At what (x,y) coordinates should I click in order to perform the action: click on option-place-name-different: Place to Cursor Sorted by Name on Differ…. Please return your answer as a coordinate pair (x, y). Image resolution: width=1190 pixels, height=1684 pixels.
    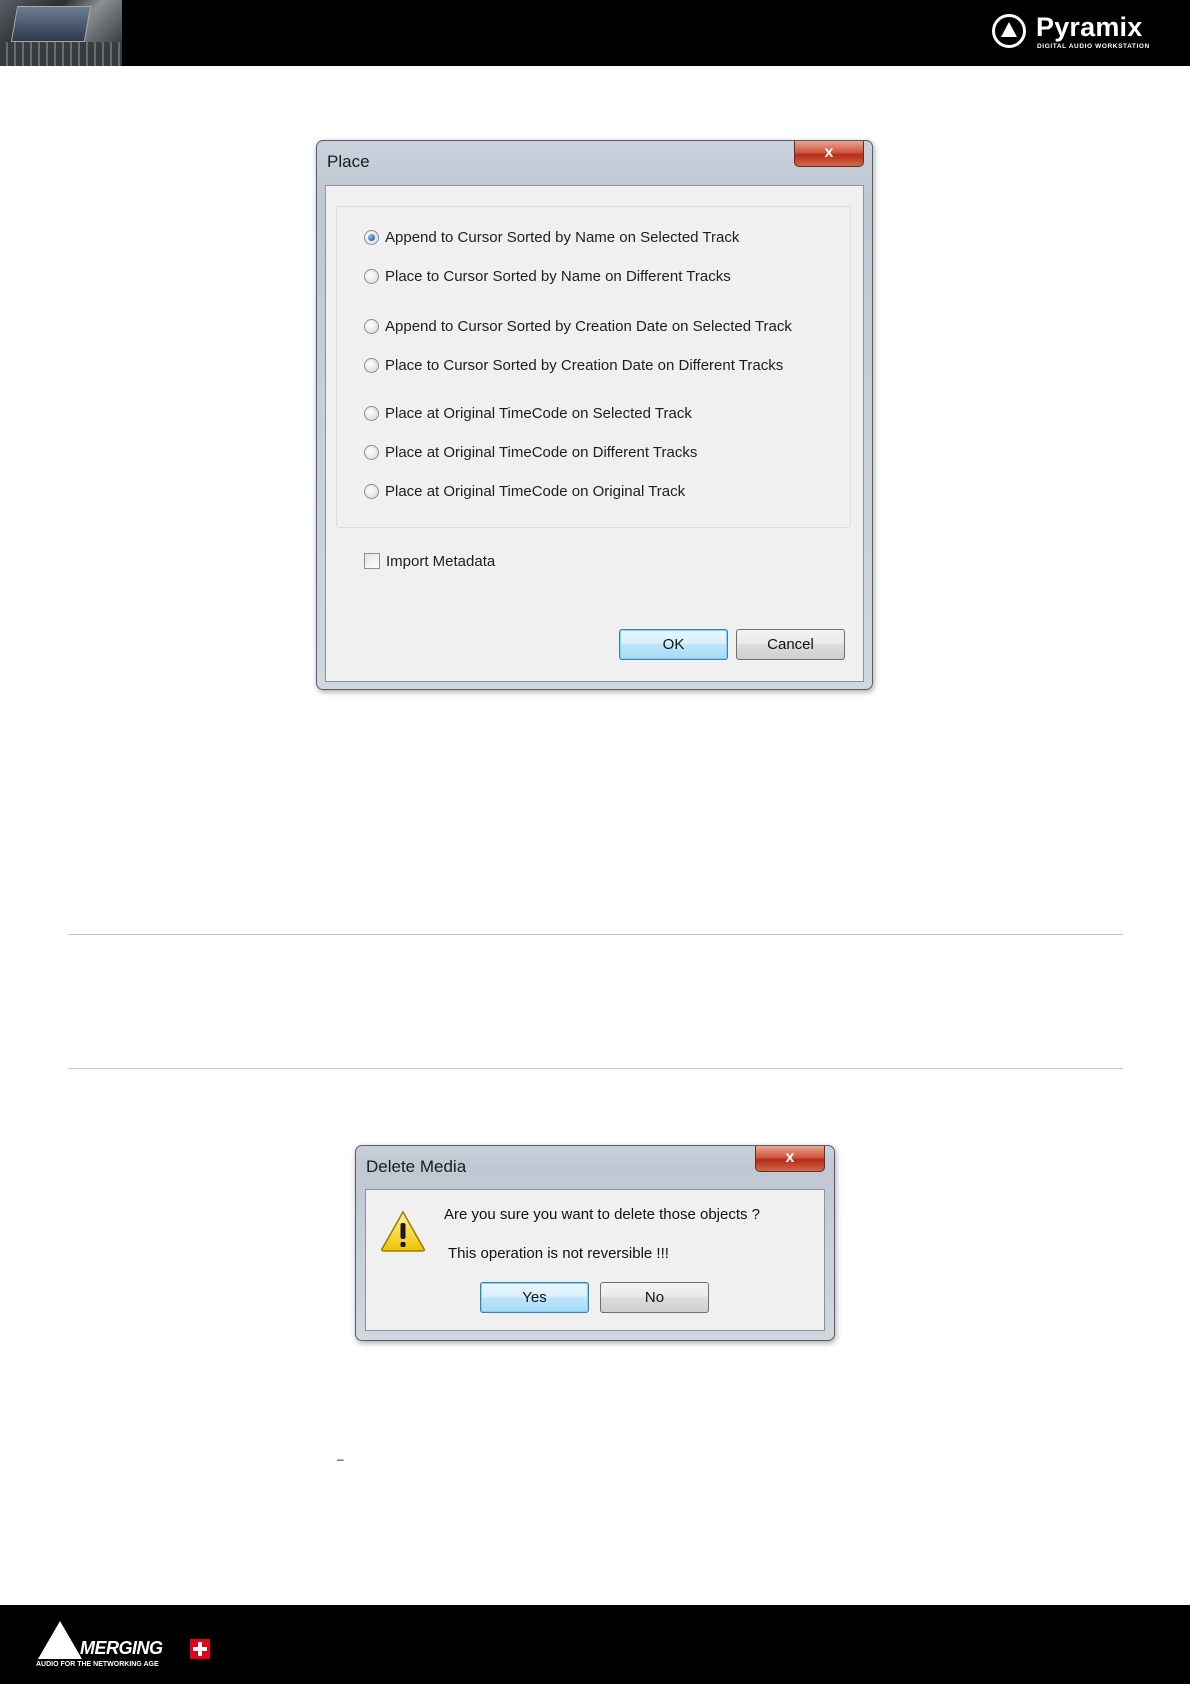
    Looking at the image, I should click on (547, 276).